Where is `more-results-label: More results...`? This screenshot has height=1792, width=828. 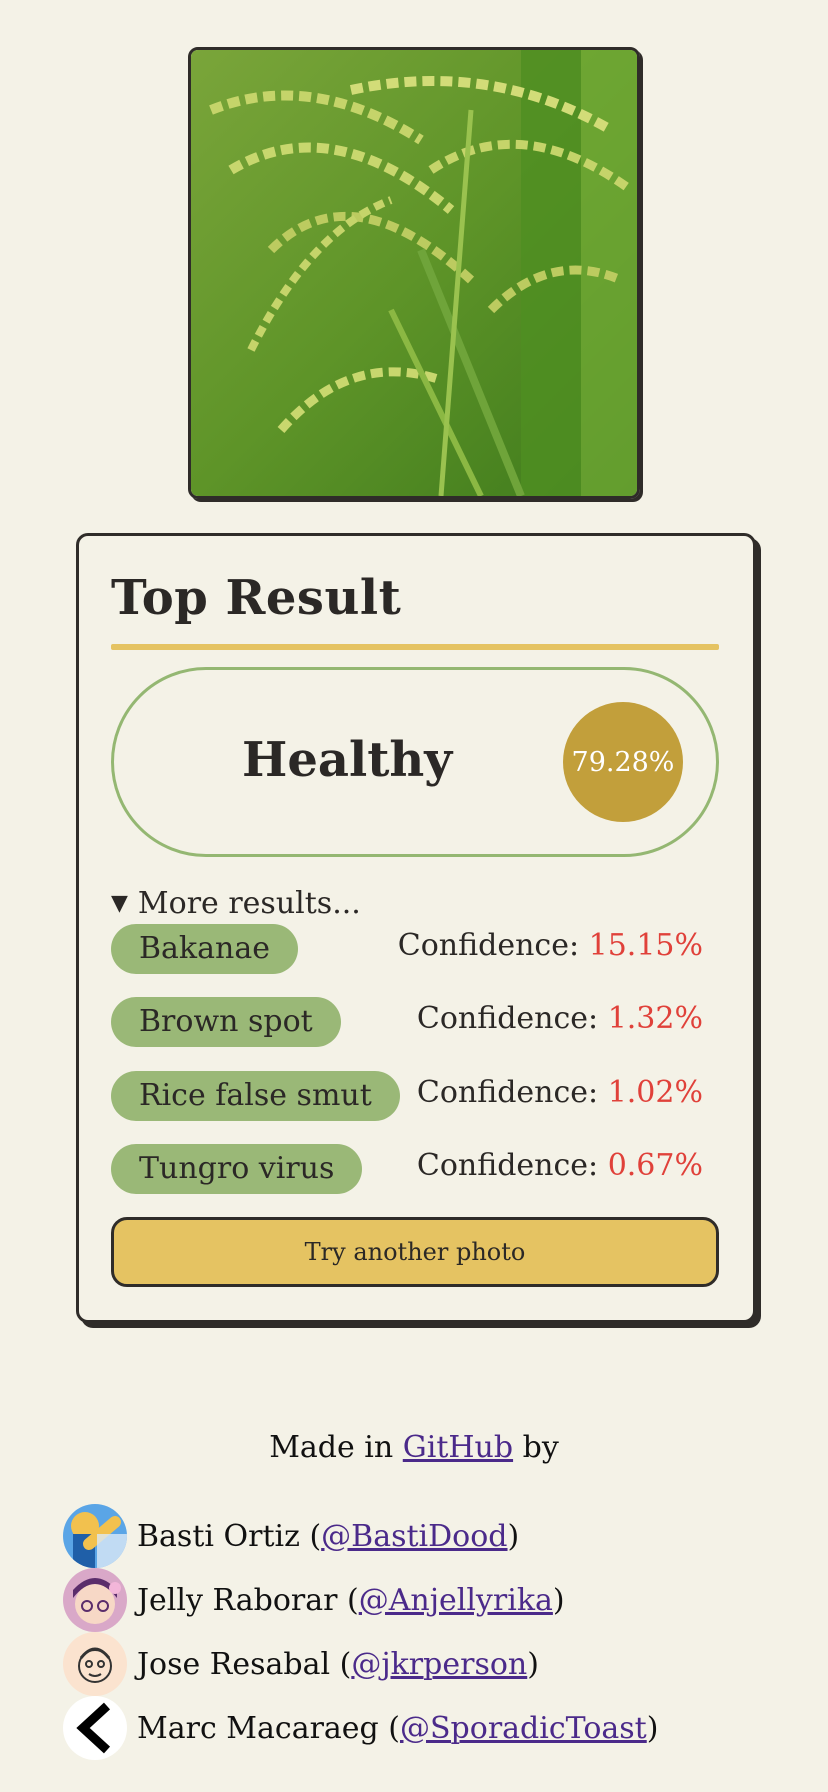 more-results-label: More results... is located at coordinates (249, 903).